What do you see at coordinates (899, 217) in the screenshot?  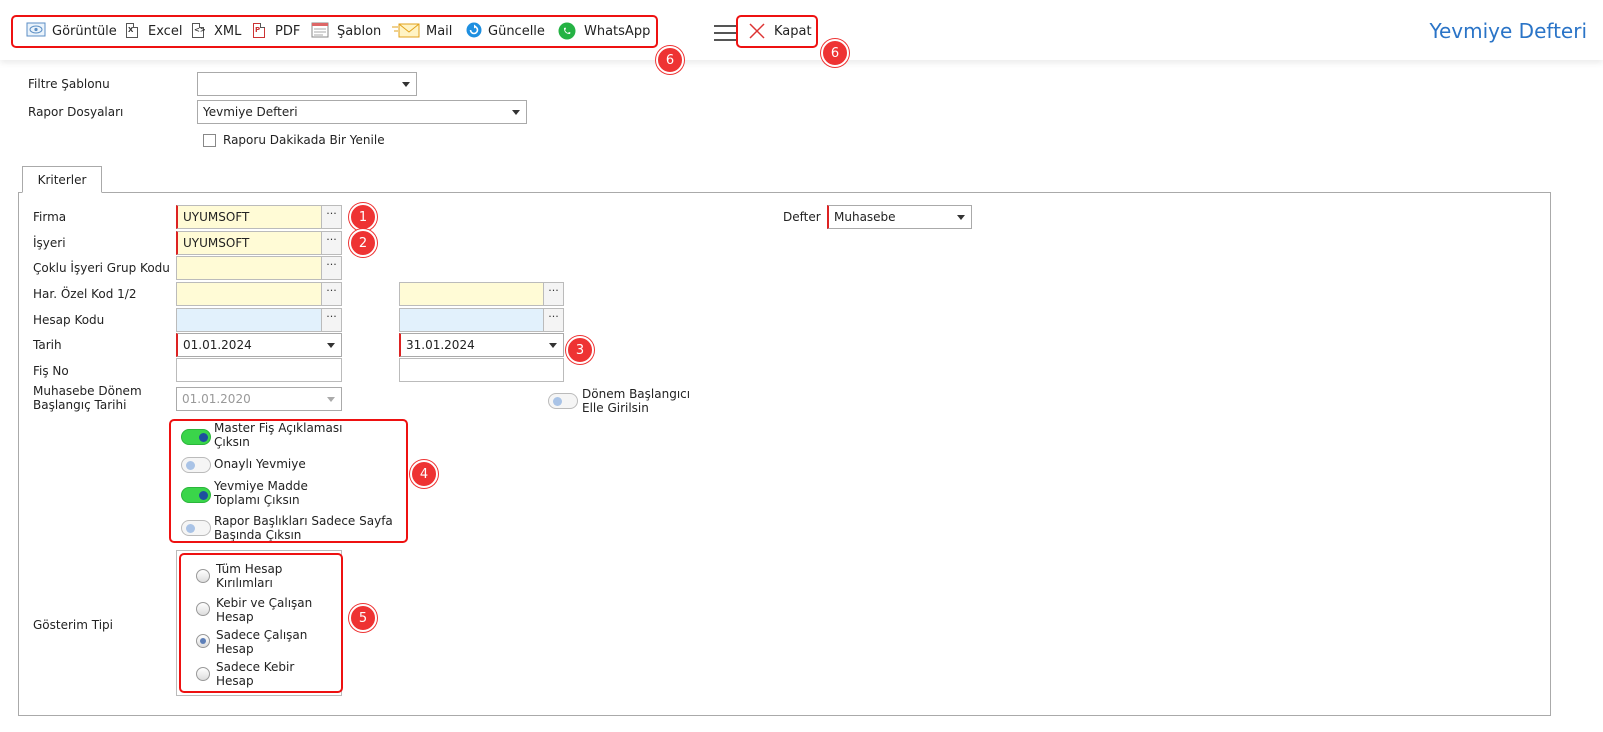 I see `defter-select: Muhasebe` at bounding box center [899, 217].